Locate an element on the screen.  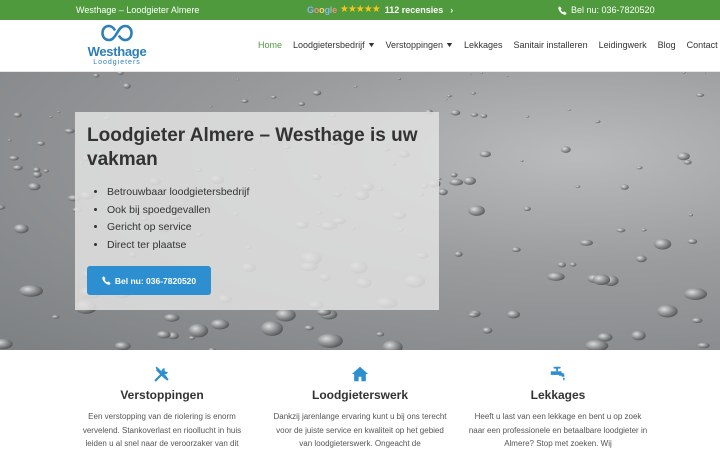
chevron-right-icon: › is located at coordinates (452, 9).